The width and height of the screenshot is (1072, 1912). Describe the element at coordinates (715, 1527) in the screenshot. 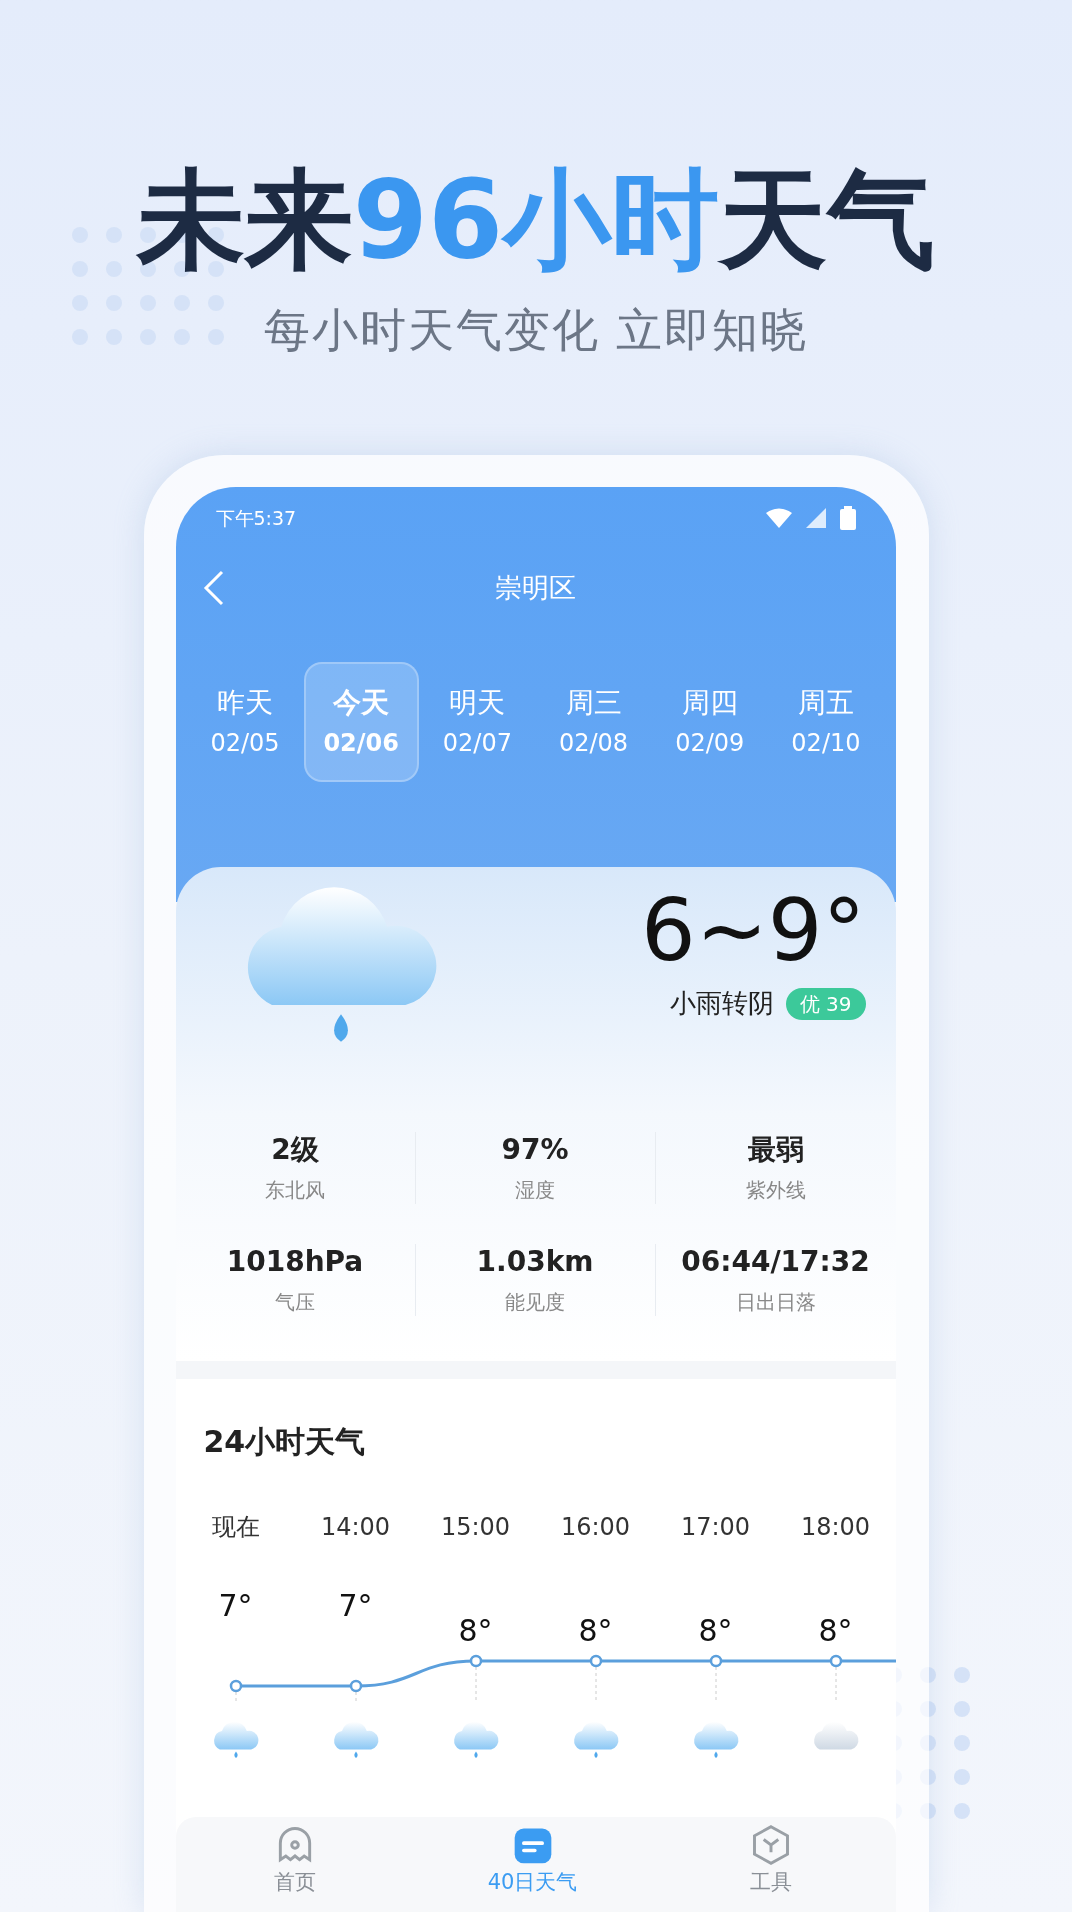

I see `hour-label: 17:00` at that location.